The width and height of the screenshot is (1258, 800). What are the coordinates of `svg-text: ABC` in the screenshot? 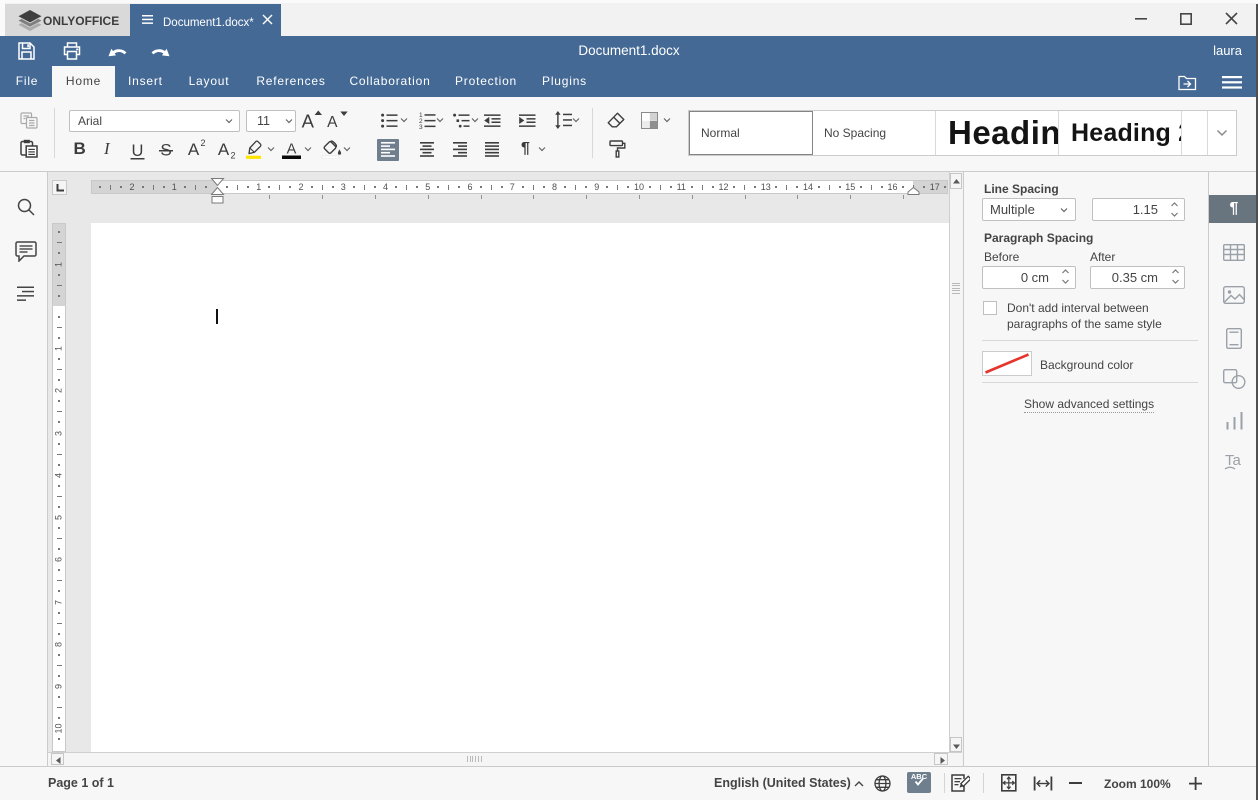 It's located at (919, 776).